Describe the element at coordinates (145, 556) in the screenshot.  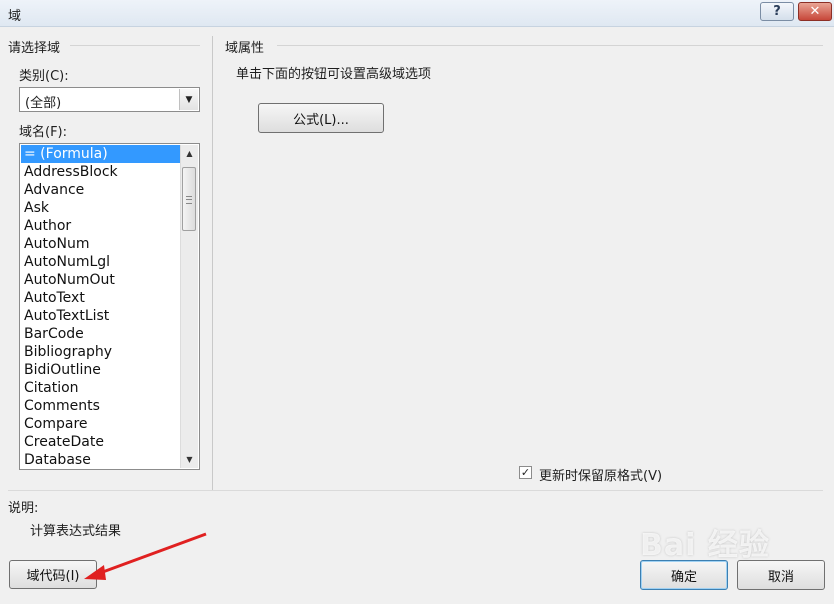
I see `annotation-arrow-icon` at that location.